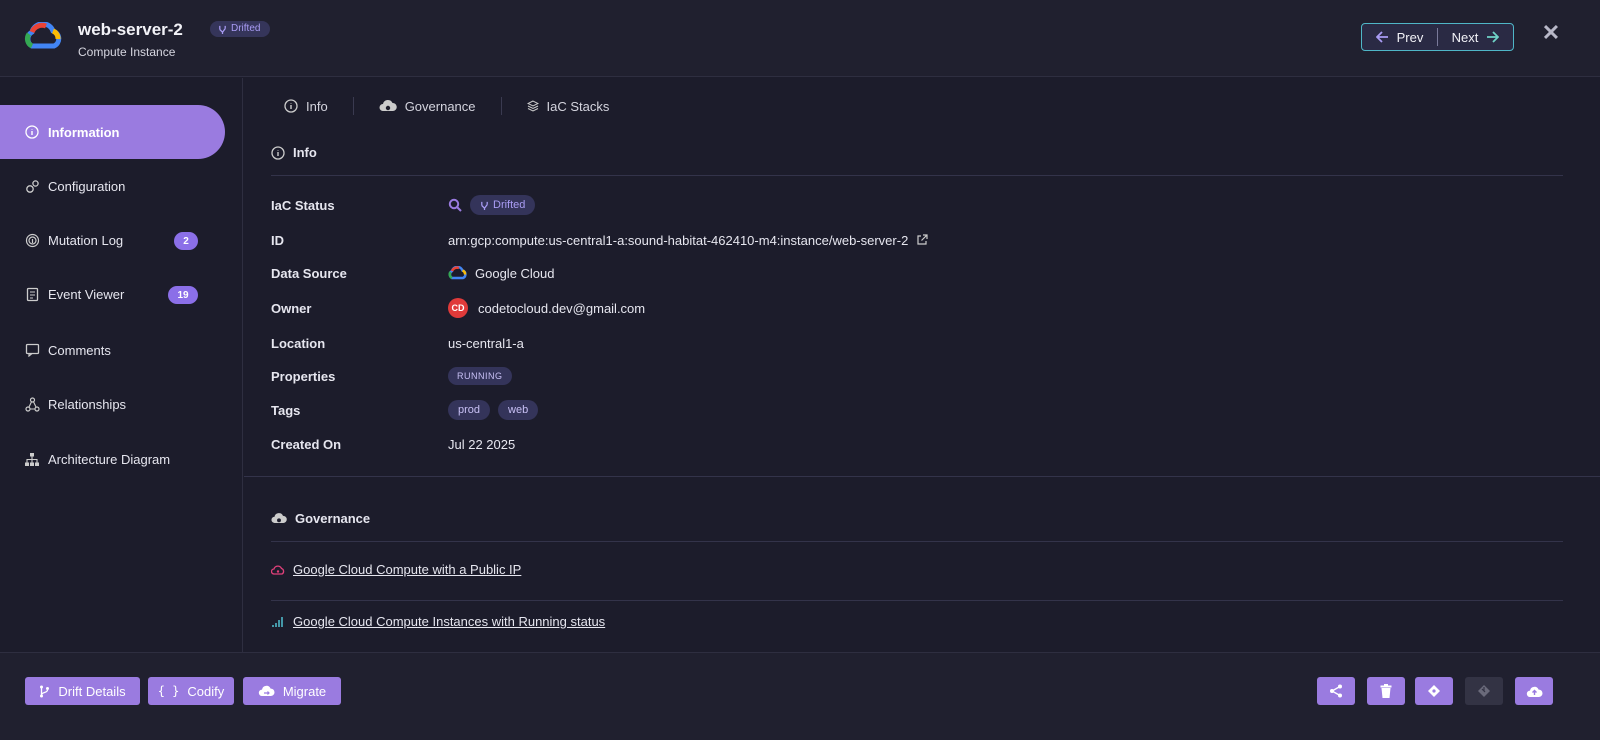 The height and width of the screenshot is (740, 1600). I want to click on migrate-button: Migrate, so click(292, 691).